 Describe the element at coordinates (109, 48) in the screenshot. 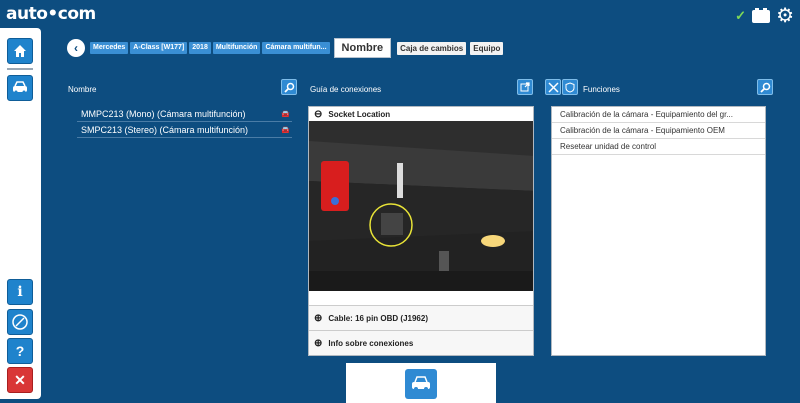

I see `breadcrumb-item: Mercedes` at that location.